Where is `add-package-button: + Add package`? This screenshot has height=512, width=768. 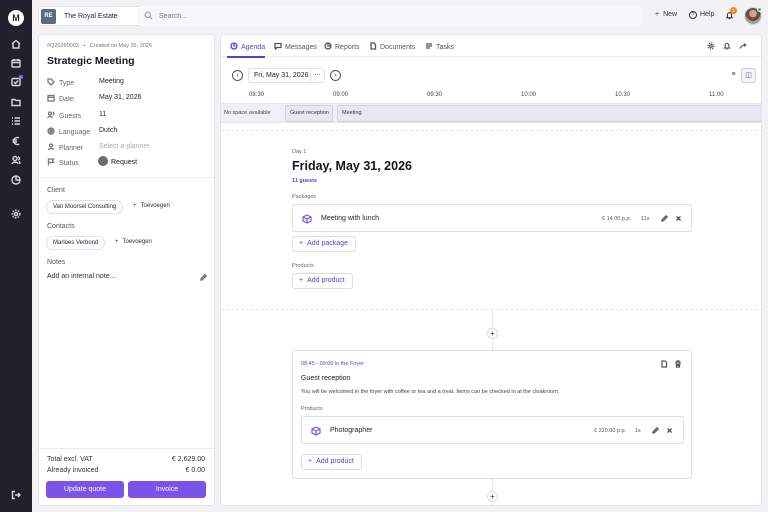
add-package-button: + Add package is located at coordinates (324, 244).